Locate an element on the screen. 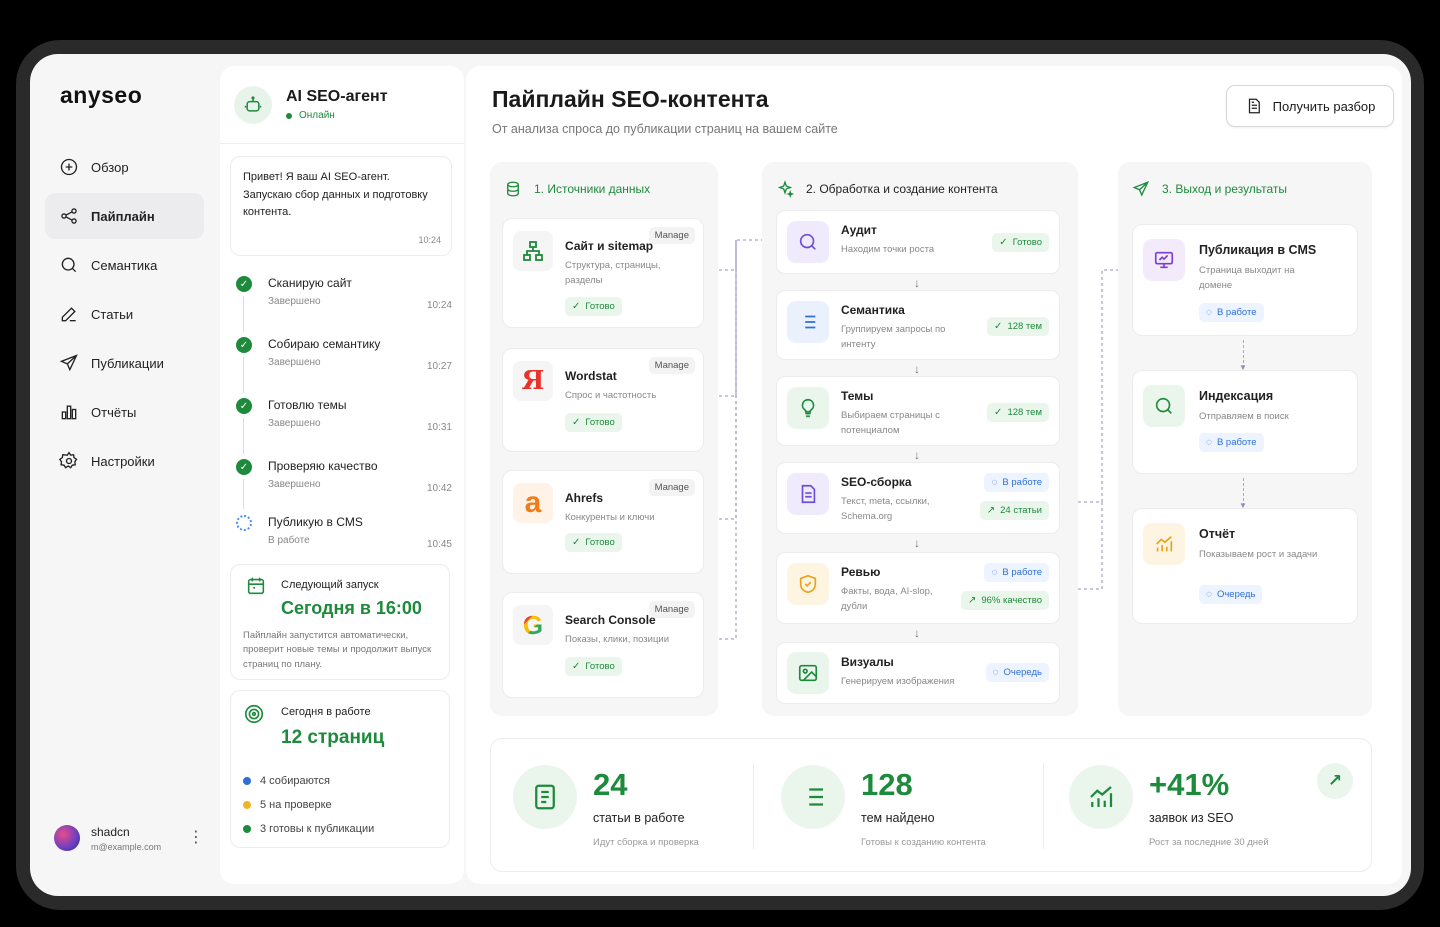  today-label: Сегодня в работе is located at coordinates (326, 712).